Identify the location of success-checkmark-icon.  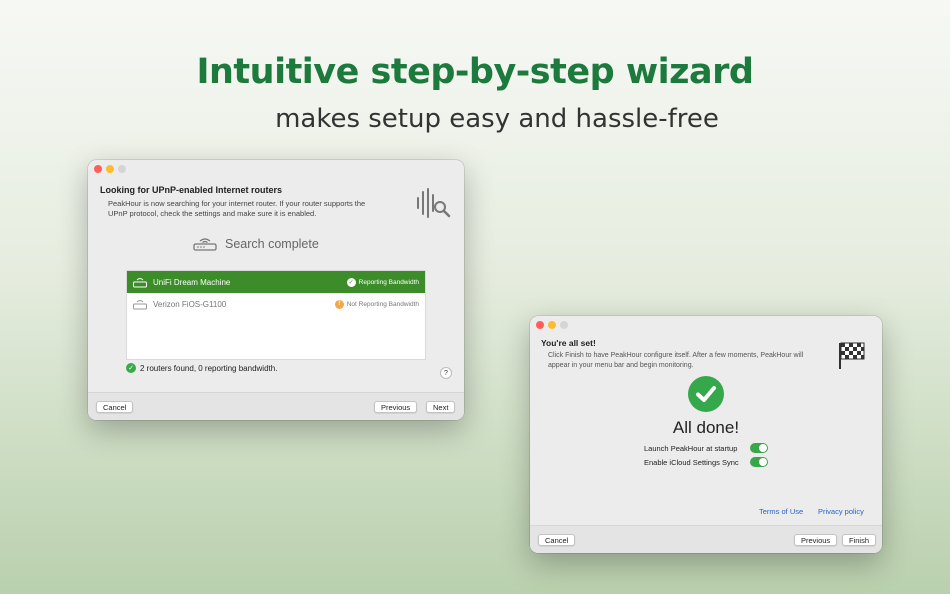
(706, 394).